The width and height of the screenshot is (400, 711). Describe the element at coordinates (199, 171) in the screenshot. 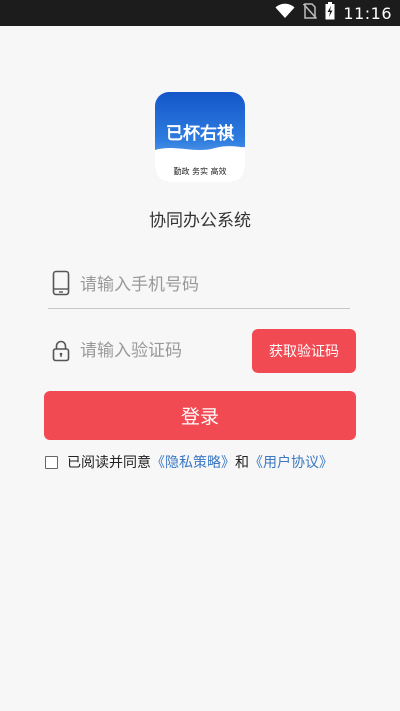

I see `logo-subtext: 勤政 务实 高效` at that location.